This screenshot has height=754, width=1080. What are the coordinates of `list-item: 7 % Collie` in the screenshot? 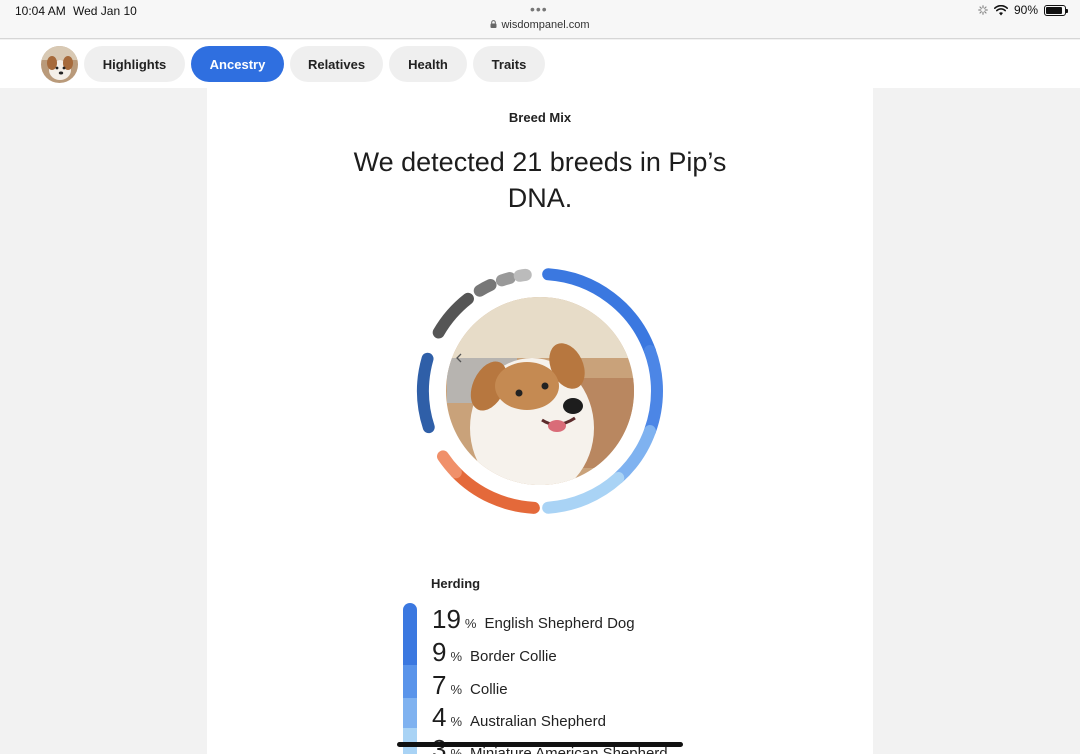 It's located at (470, 685).